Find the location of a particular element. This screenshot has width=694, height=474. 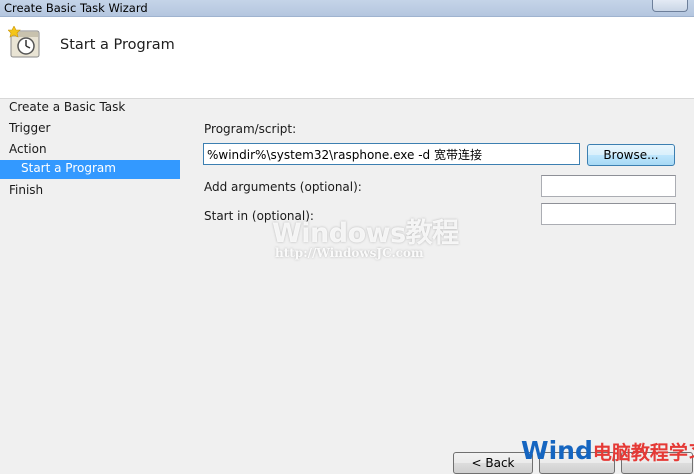

program-script-label: Program/script: is located at coordinates (250, 129).